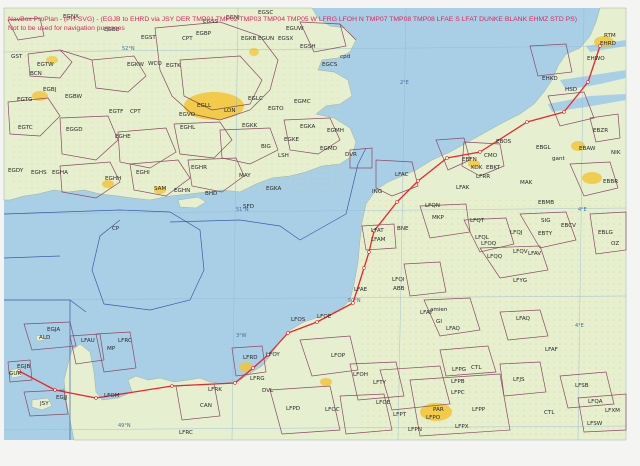 The height and width of the screenshot is (466, 640). Describe the element at coordinates (241, 336) in the screenshot. I see `graticule-label: 3°W` at that location.